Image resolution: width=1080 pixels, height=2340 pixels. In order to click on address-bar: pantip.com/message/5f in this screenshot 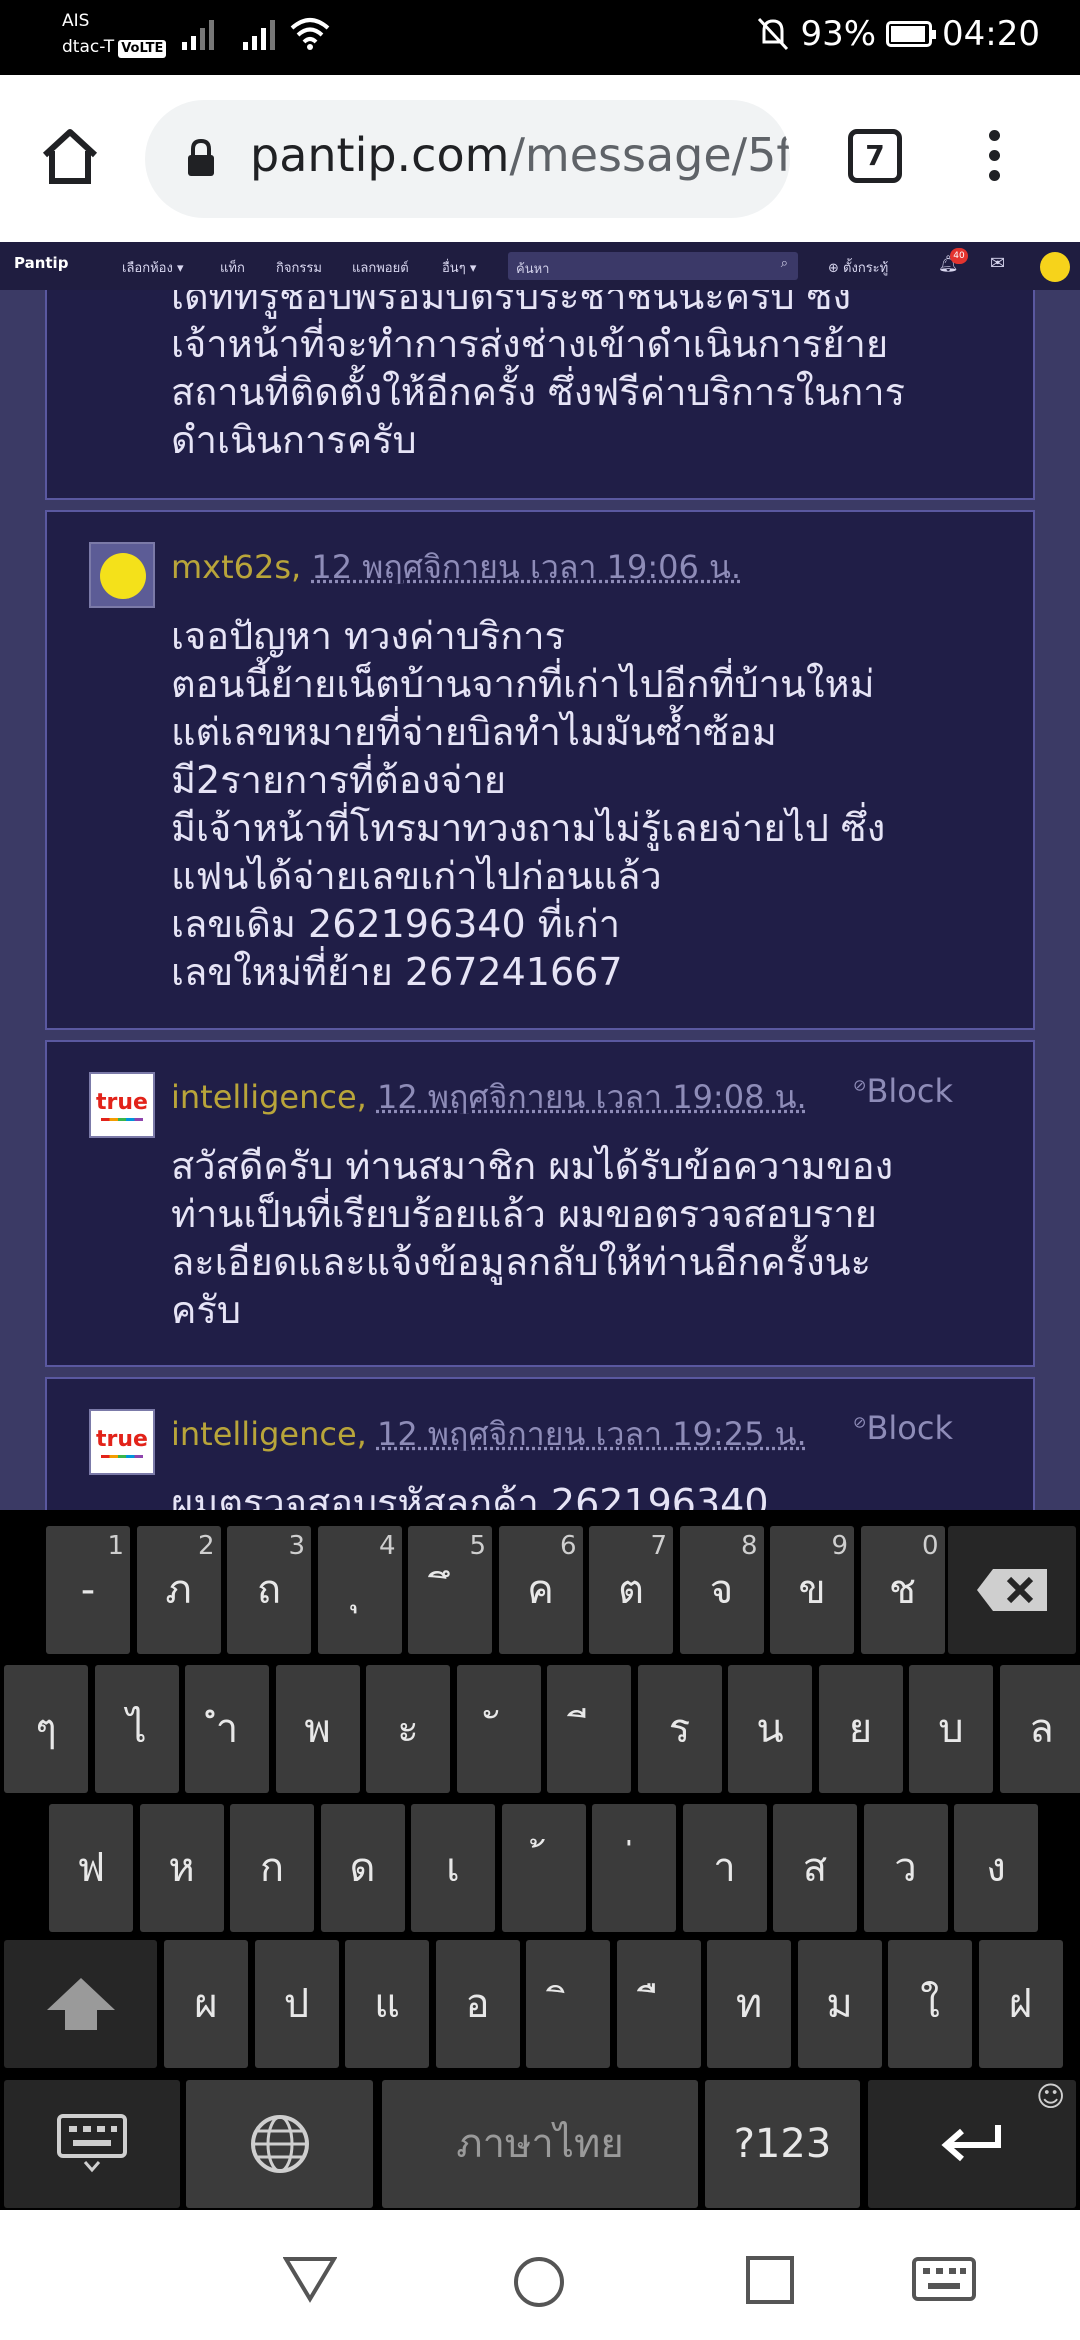, I will do `click(467, 159)`.